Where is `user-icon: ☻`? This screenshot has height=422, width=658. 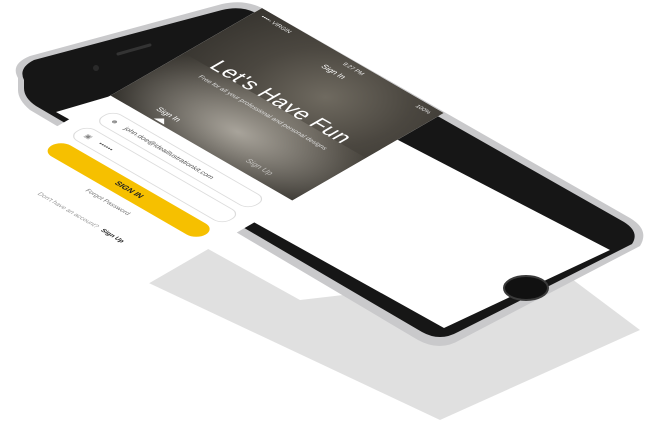
user-icon: ☻ is located at coordinates (114, 122).